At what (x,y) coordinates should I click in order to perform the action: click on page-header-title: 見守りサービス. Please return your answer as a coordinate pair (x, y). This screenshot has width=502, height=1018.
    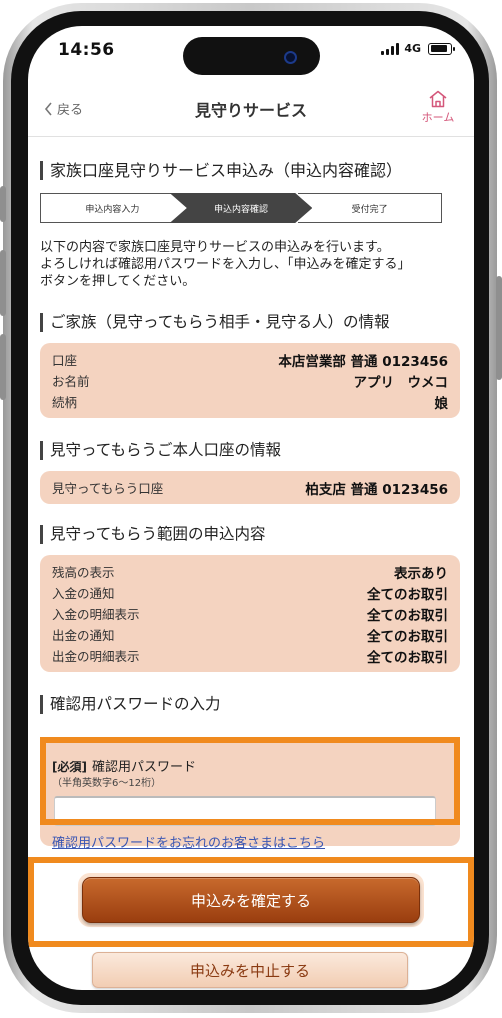
    Looking at the image, I should click on (250, 110).